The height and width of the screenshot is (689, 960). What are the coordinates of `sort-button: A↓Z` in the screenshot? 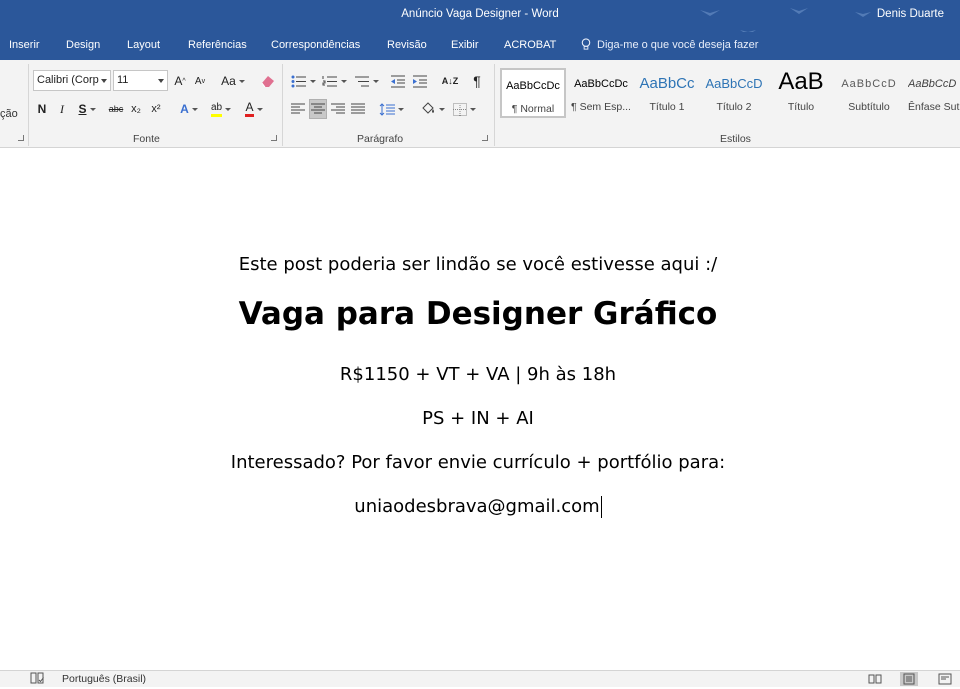 It's located at (450, 81).